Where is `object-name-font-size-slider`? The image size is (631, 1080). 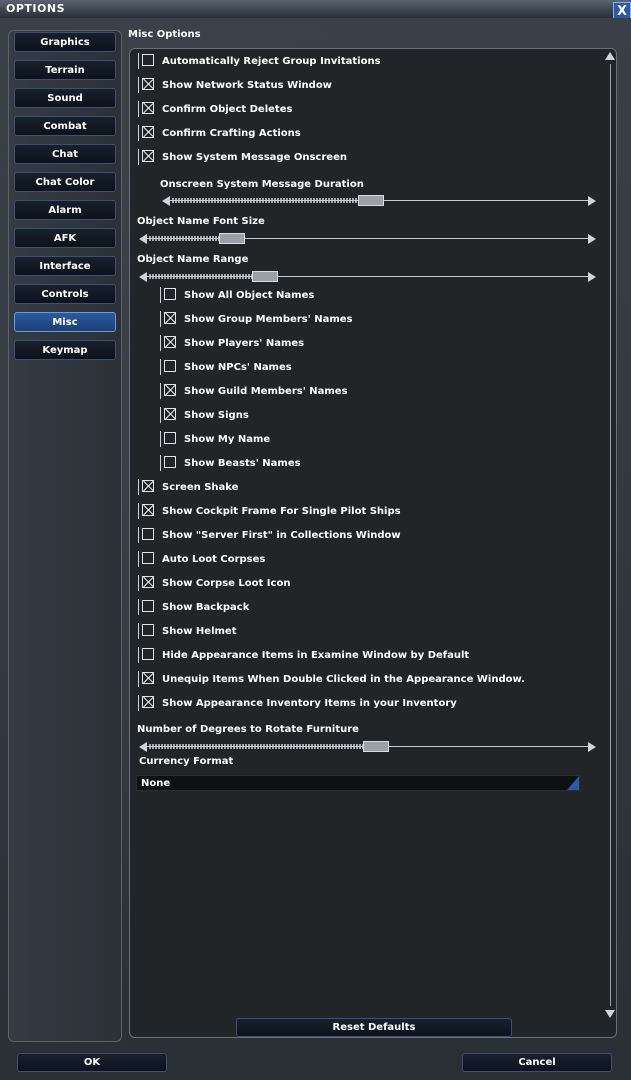 object-name-font-size-slider is located at coordinates (367, 239).